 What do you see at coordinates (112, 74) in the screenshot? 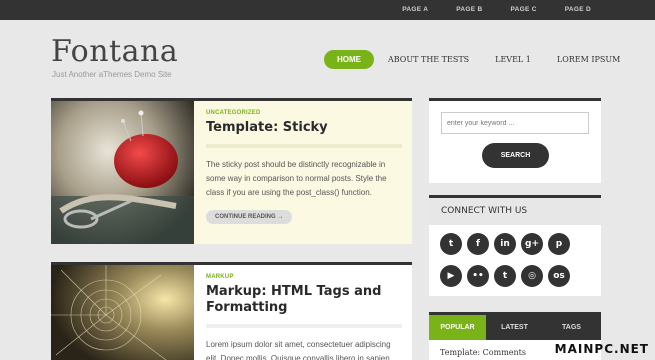
I see `site-tagline: Just Another aThemes Demo Site` at bounding box center [112, 74].